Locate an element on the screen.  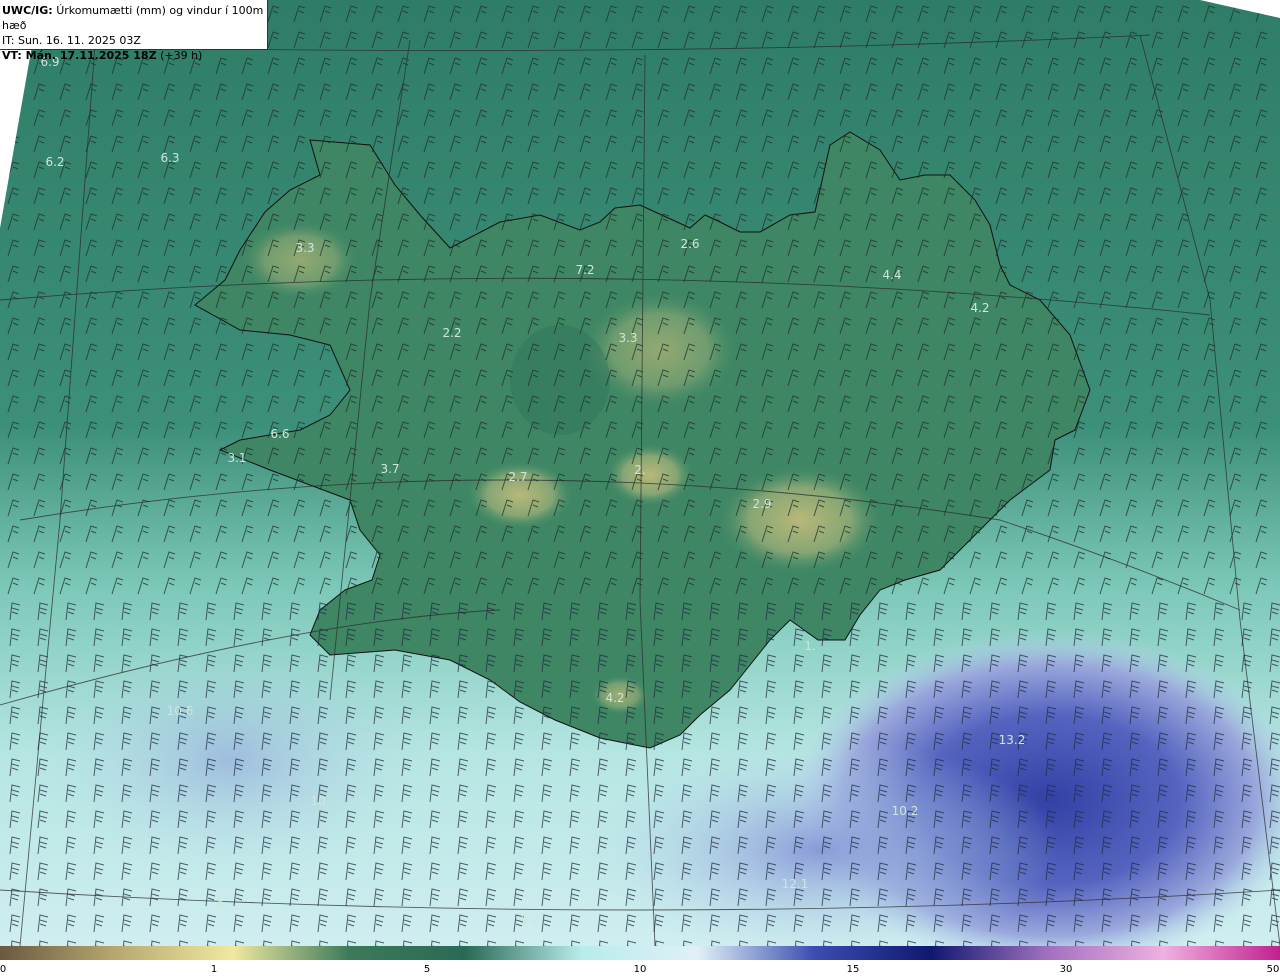
value-label: 4.4 is located at coordinates (891, 275).